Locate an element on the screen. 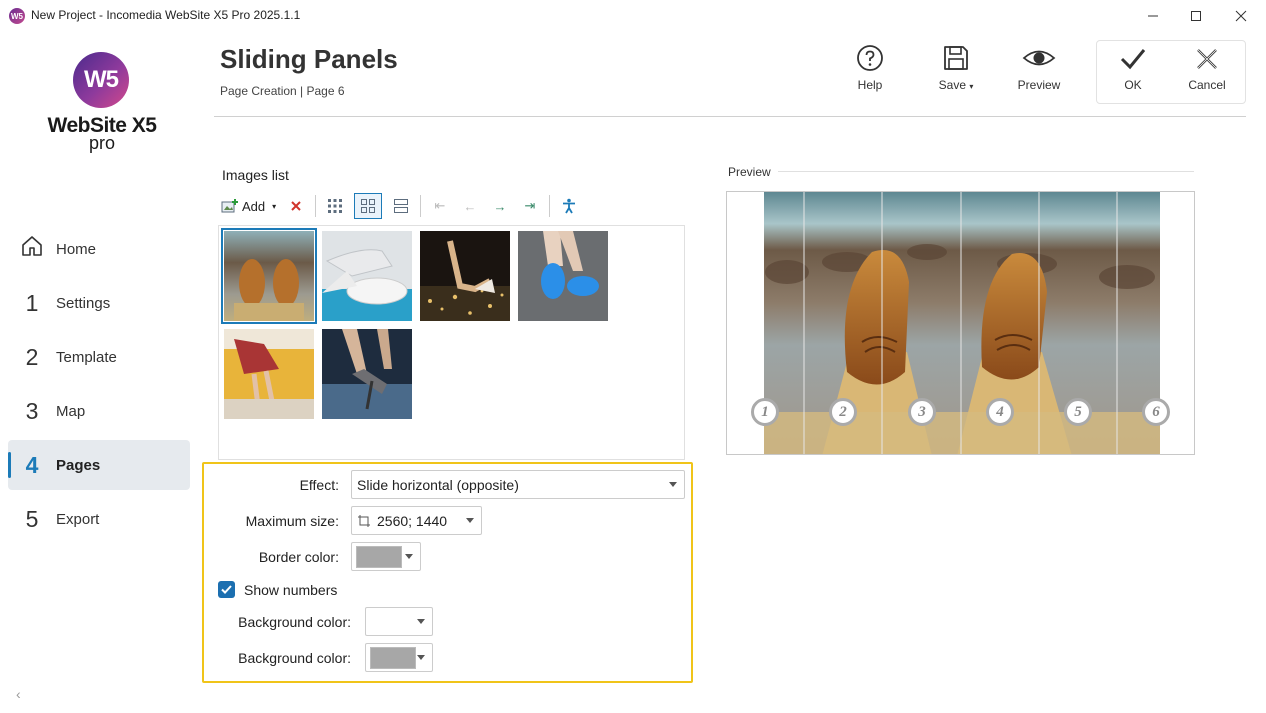 Image resolution: width=1266 pixels, height=713 pixels. thumbnail-heels-glitter is located at coordinates (465, 276).